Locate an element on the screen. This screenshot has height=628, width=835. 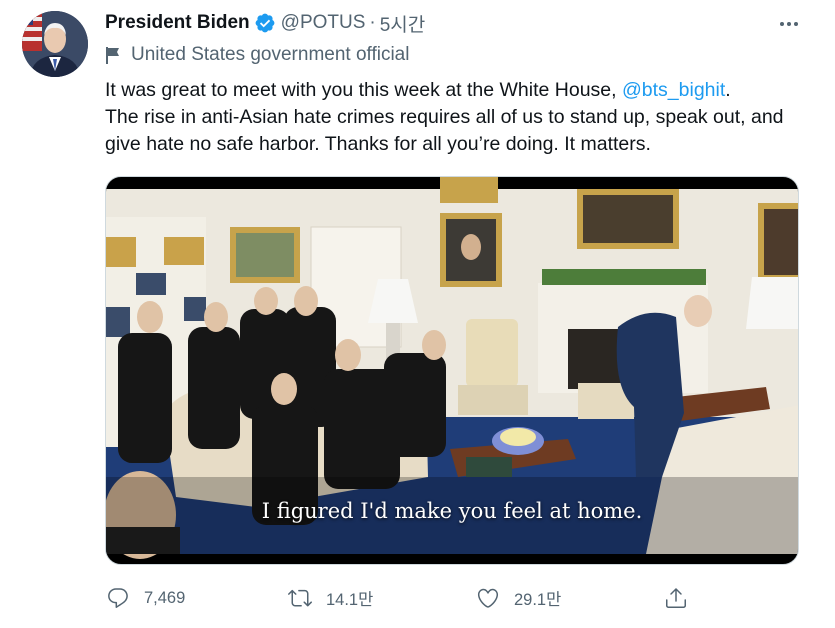
retweet-button: 14.1만 is located at coordinates (330, 598).